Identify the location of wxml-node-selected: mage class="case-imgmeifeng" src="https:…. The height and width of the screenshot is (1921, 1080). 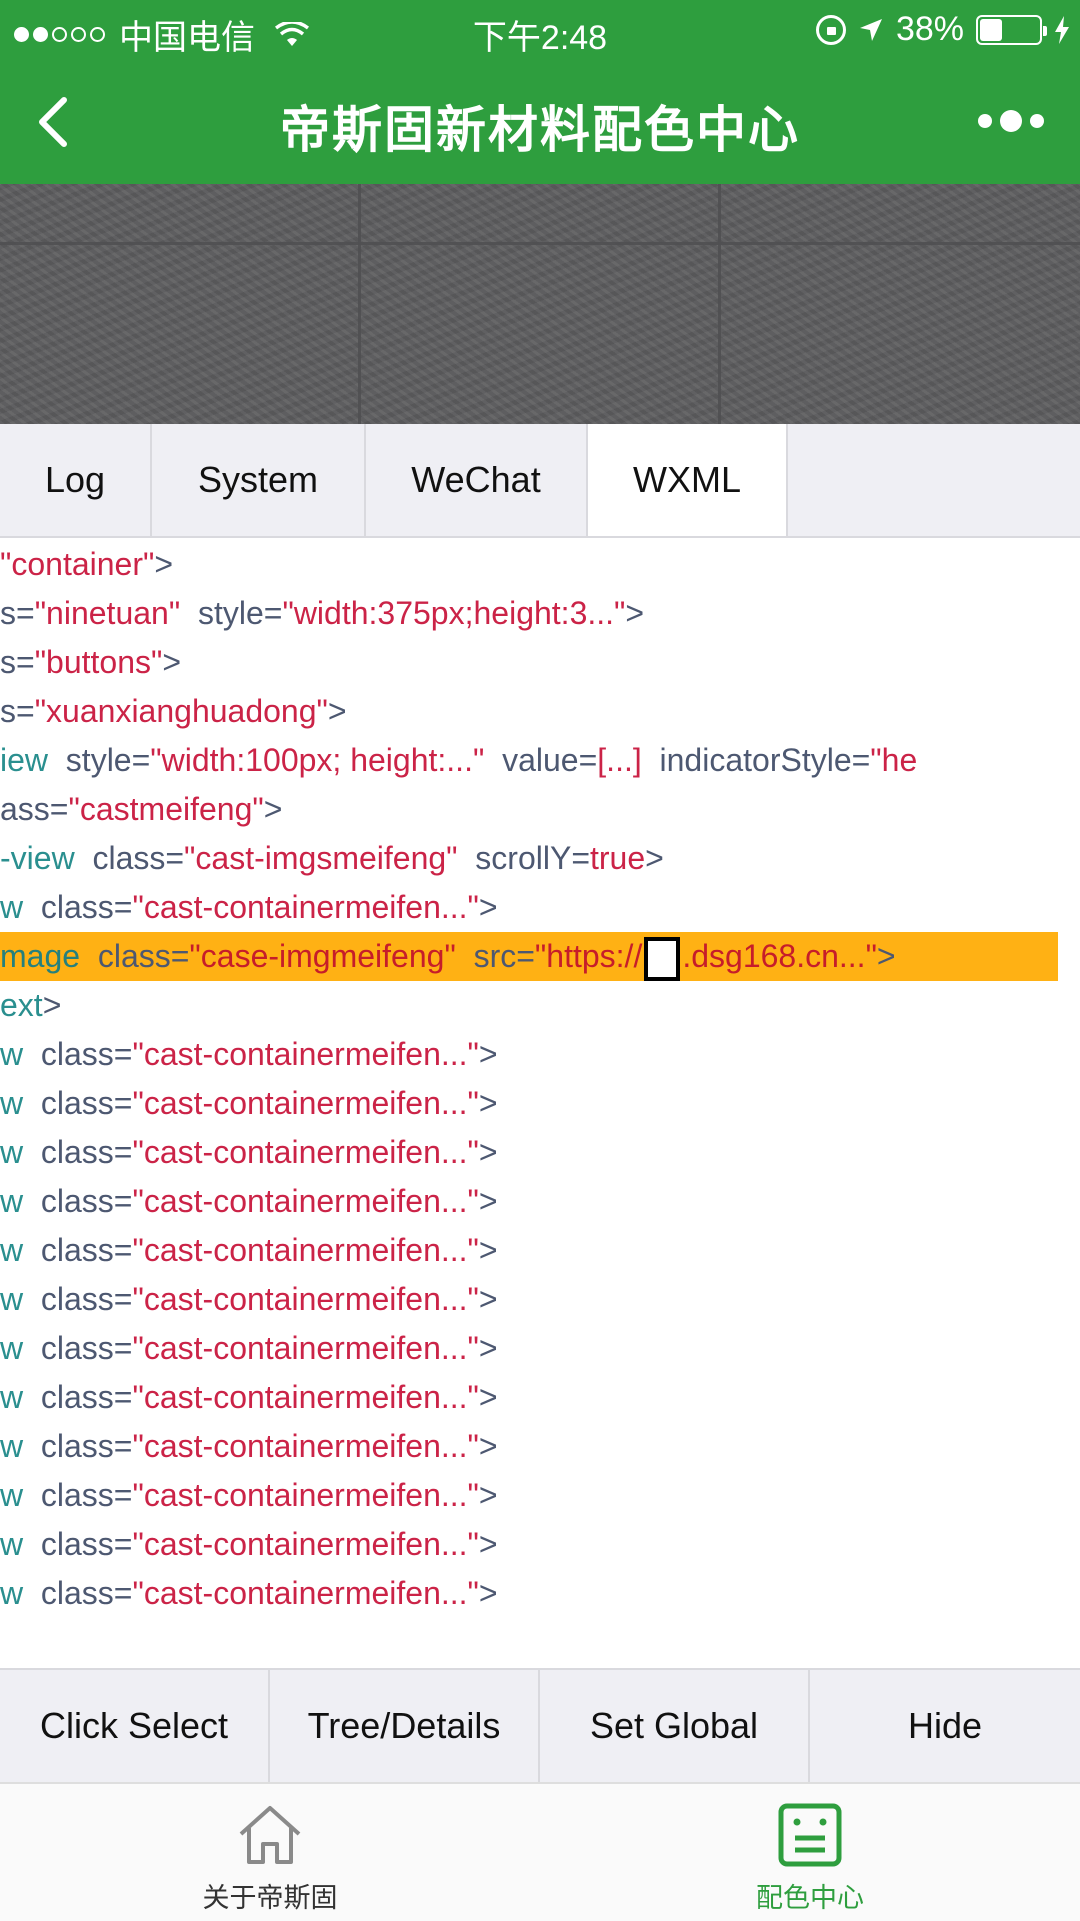
(529, 956).